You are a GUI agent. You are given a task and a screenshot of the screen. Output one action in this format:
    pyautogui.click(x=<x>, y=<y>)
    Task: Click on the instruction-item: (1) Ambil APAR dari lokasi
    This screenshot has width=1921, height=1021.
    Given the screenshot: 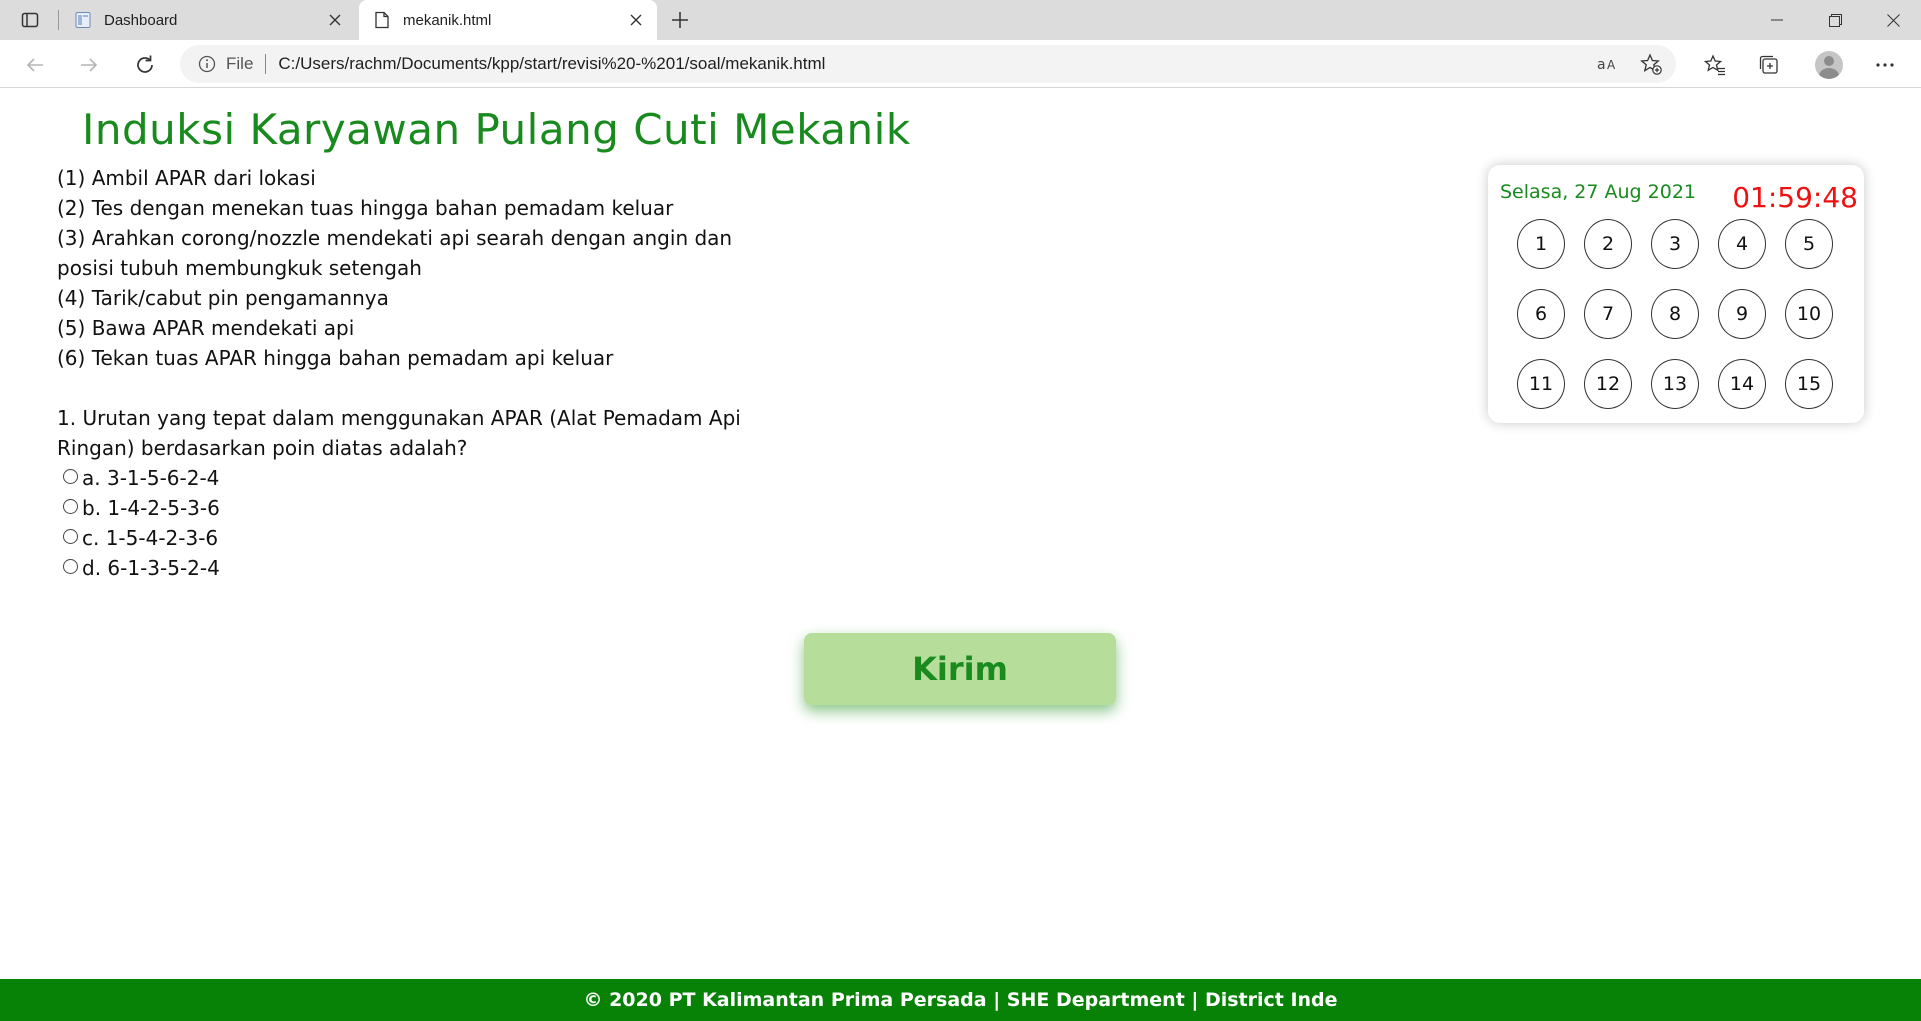 What is the action you would take?
    pyautogui.click(x=186, y=178)
    